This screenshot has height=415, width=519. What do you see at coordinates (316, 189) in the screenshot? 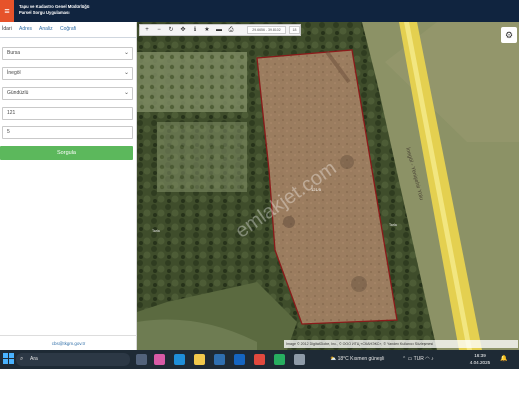
I see `parcel-label: 121/5` at bounding box center [316, 189].